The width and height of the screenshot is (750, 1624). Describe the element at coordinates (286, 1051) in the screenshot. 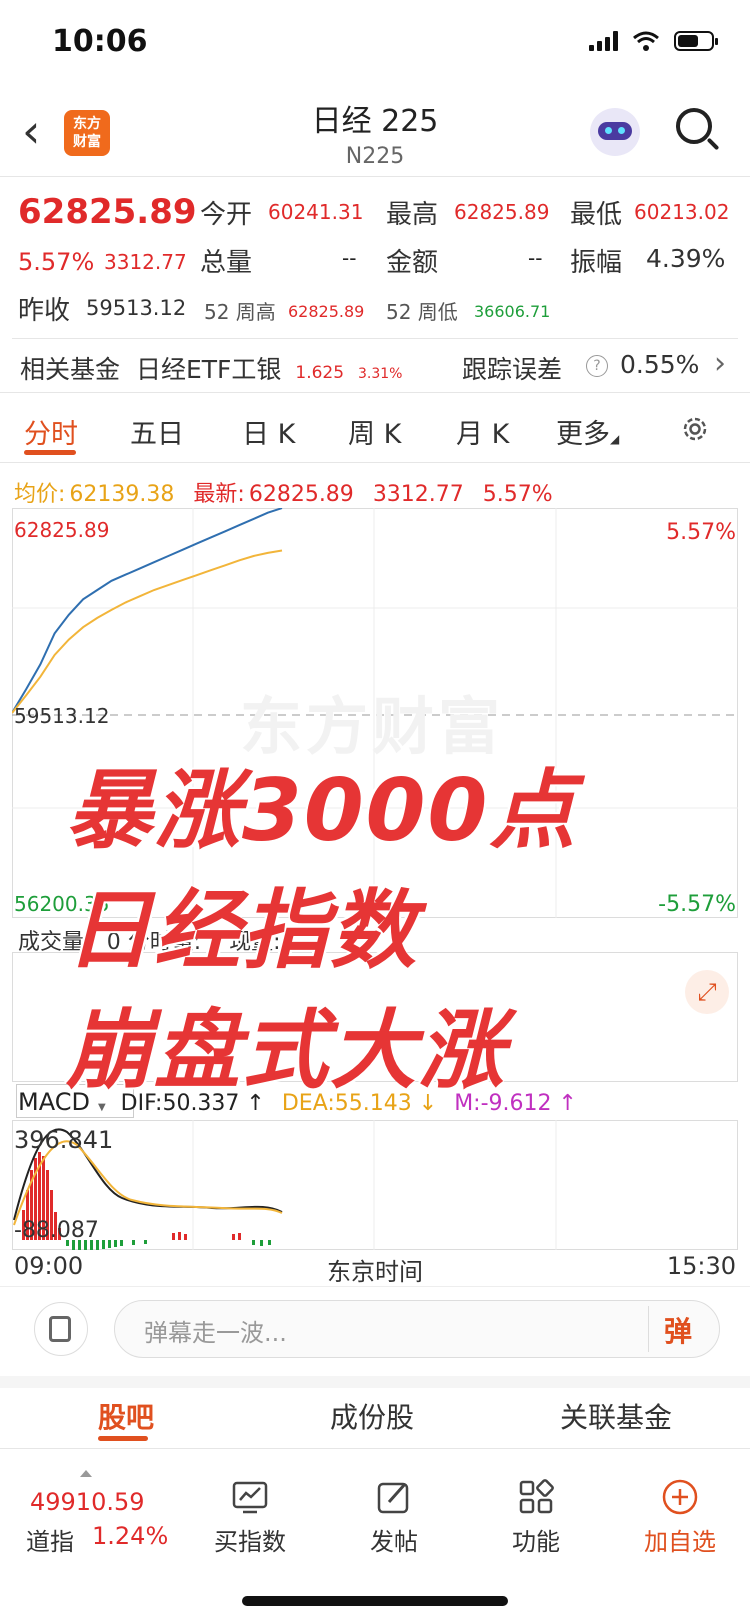

I see `overlay-headline-3: 崩盘式大涨` at that location.